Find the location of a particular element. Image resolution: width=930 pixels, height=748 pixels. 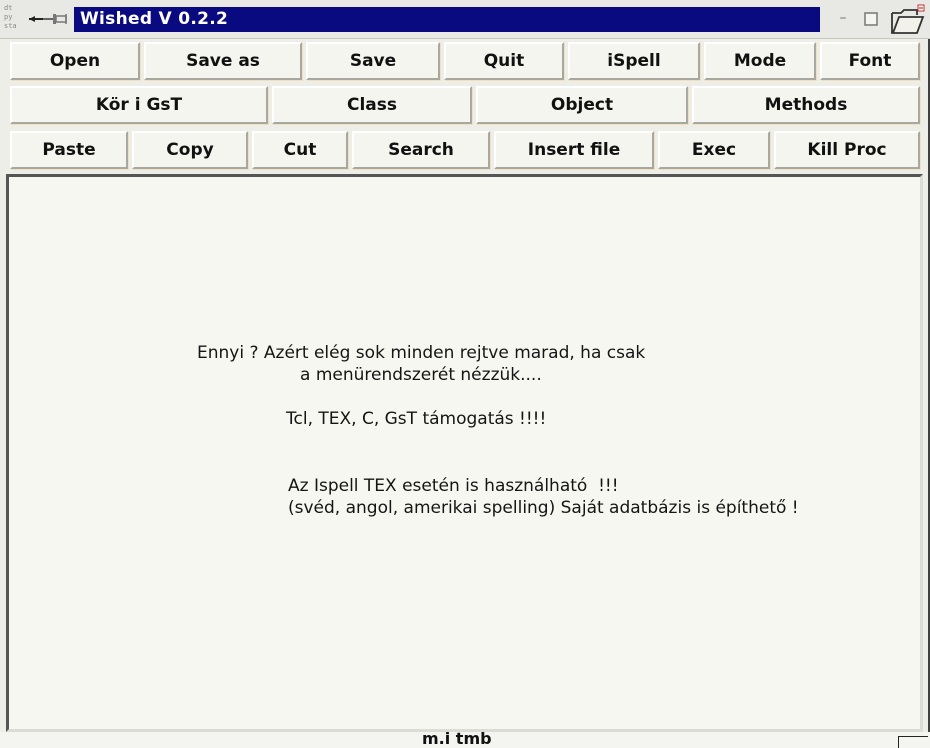

paste-button: Paste is located at coordinates (69, 150).